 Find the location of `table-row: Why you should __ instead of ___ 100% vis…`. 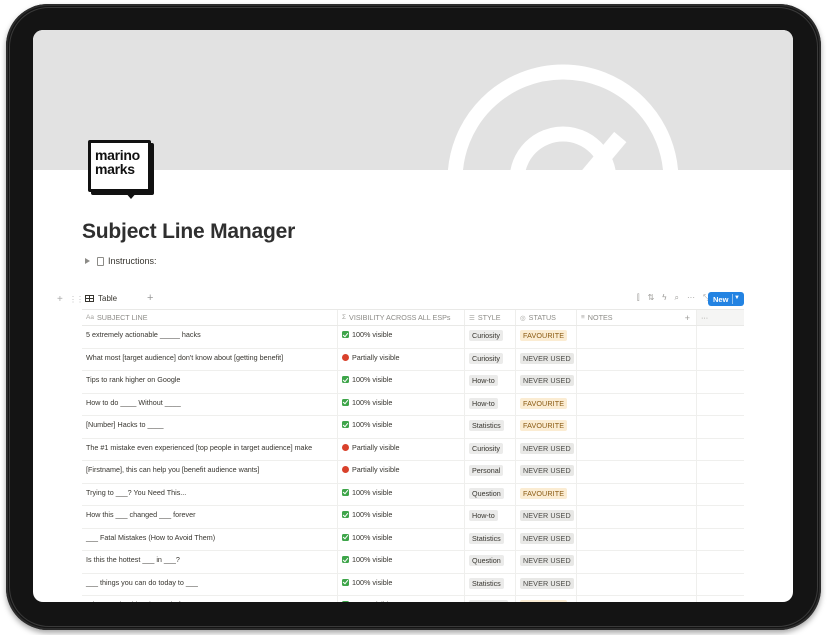

table-row: Why you should __ instead of ___ 100% vis… is located at coordinates (413, 599).